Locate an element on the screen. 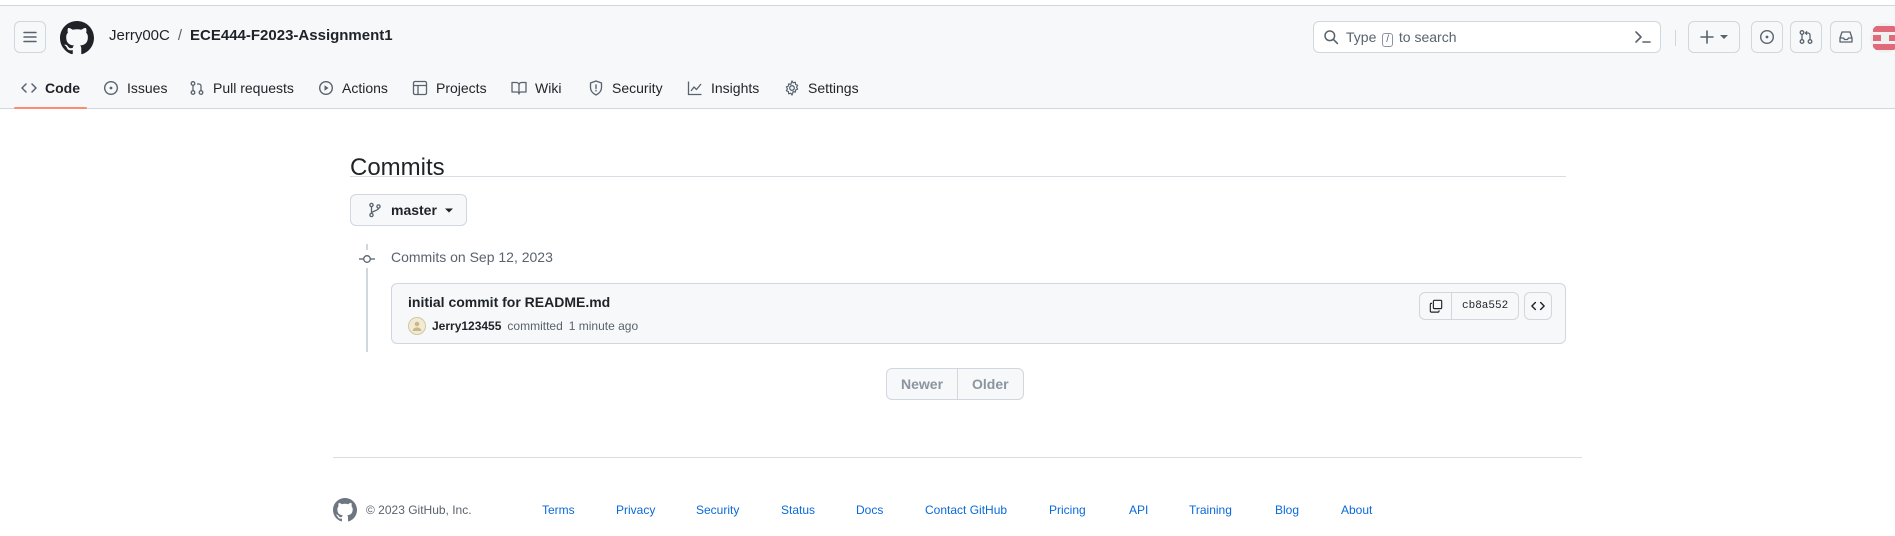  commit-action: committed is located at coordinates (535, 326).